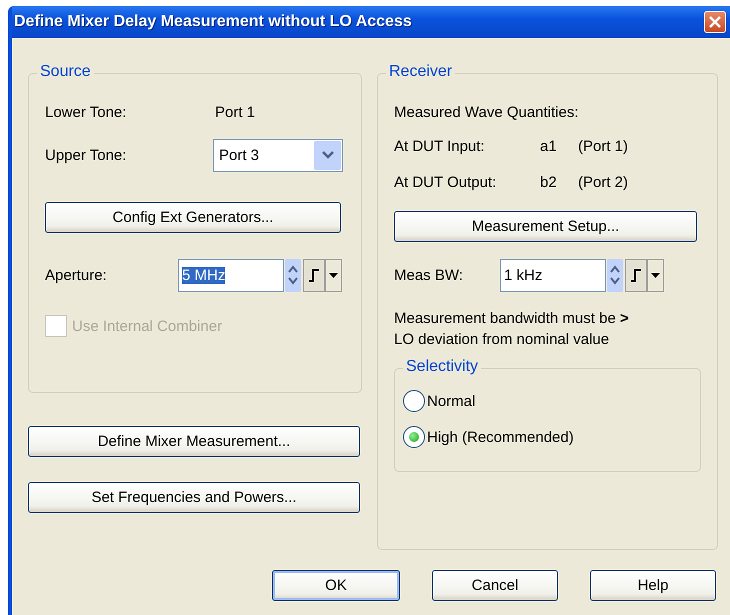  I want to click on radio-label: High (Recommended), so click(500, 437).